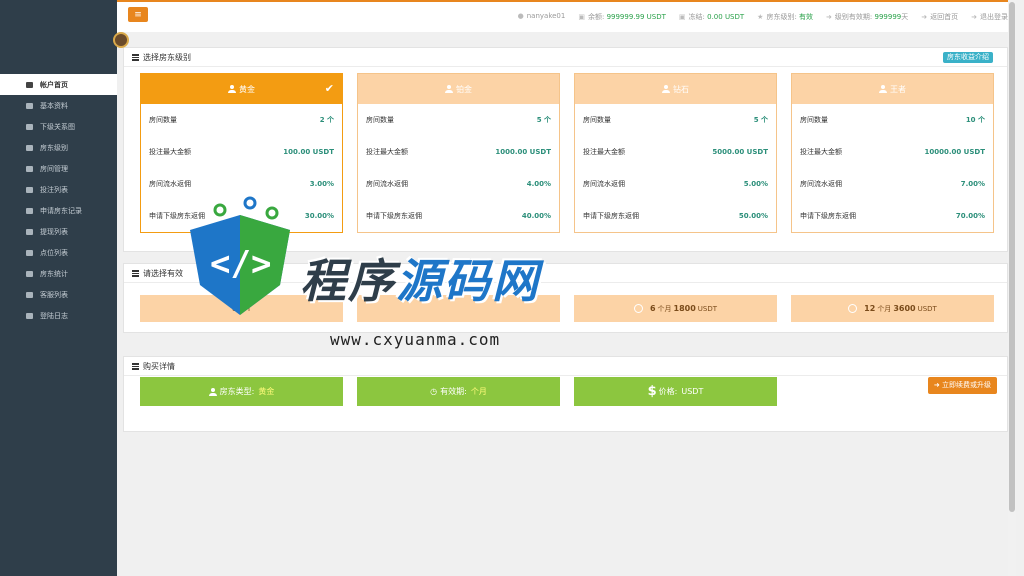  What do you see at coordinates (58, 168) in the screenshot?
I see `sidebar-item-rooms: 房间管理` at bounding box center [58, 168].